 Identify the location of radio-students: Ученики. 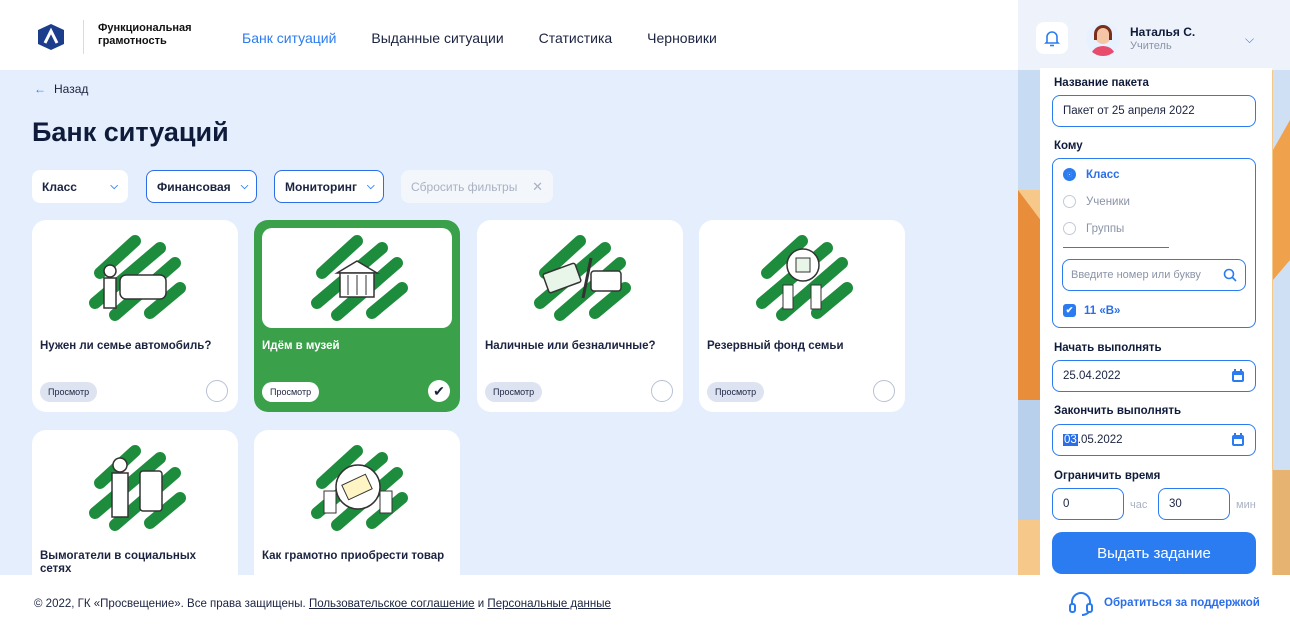
(1096, 201).